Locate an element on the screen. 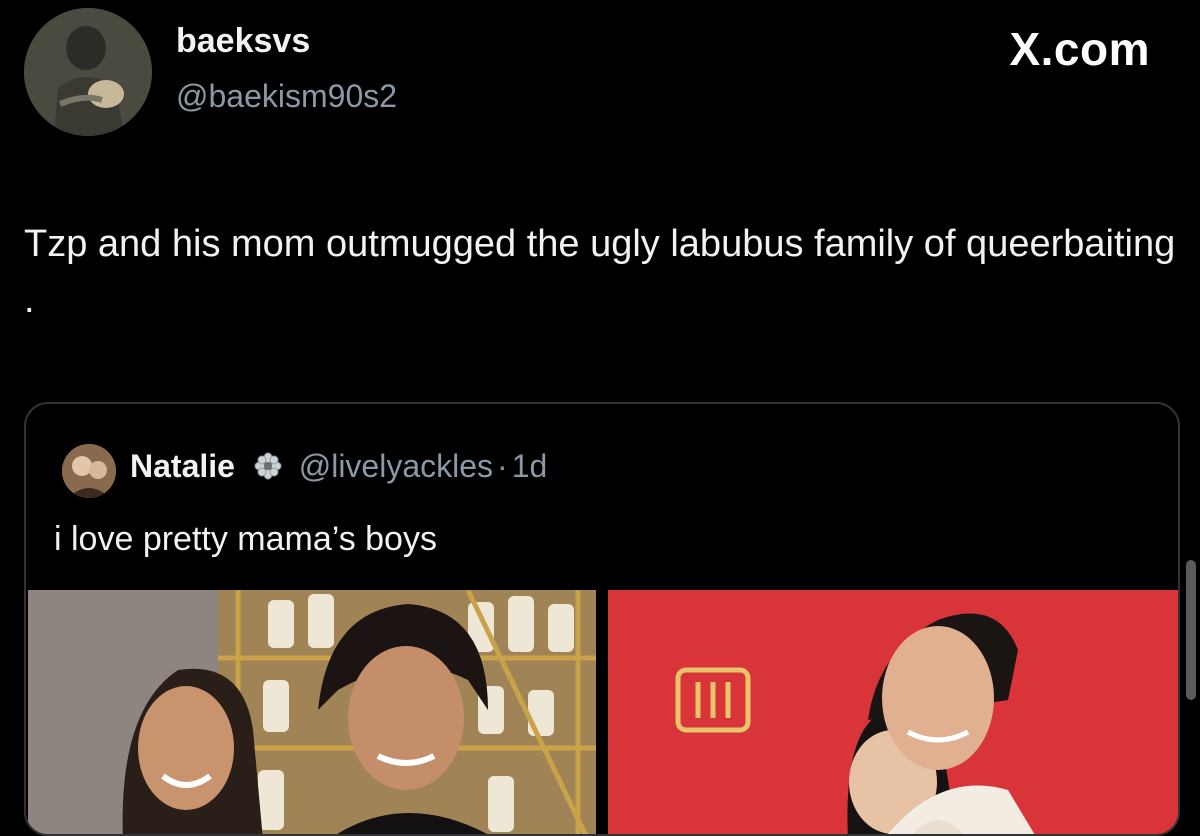  post-author-avatar is located at coordinates (88, 72).